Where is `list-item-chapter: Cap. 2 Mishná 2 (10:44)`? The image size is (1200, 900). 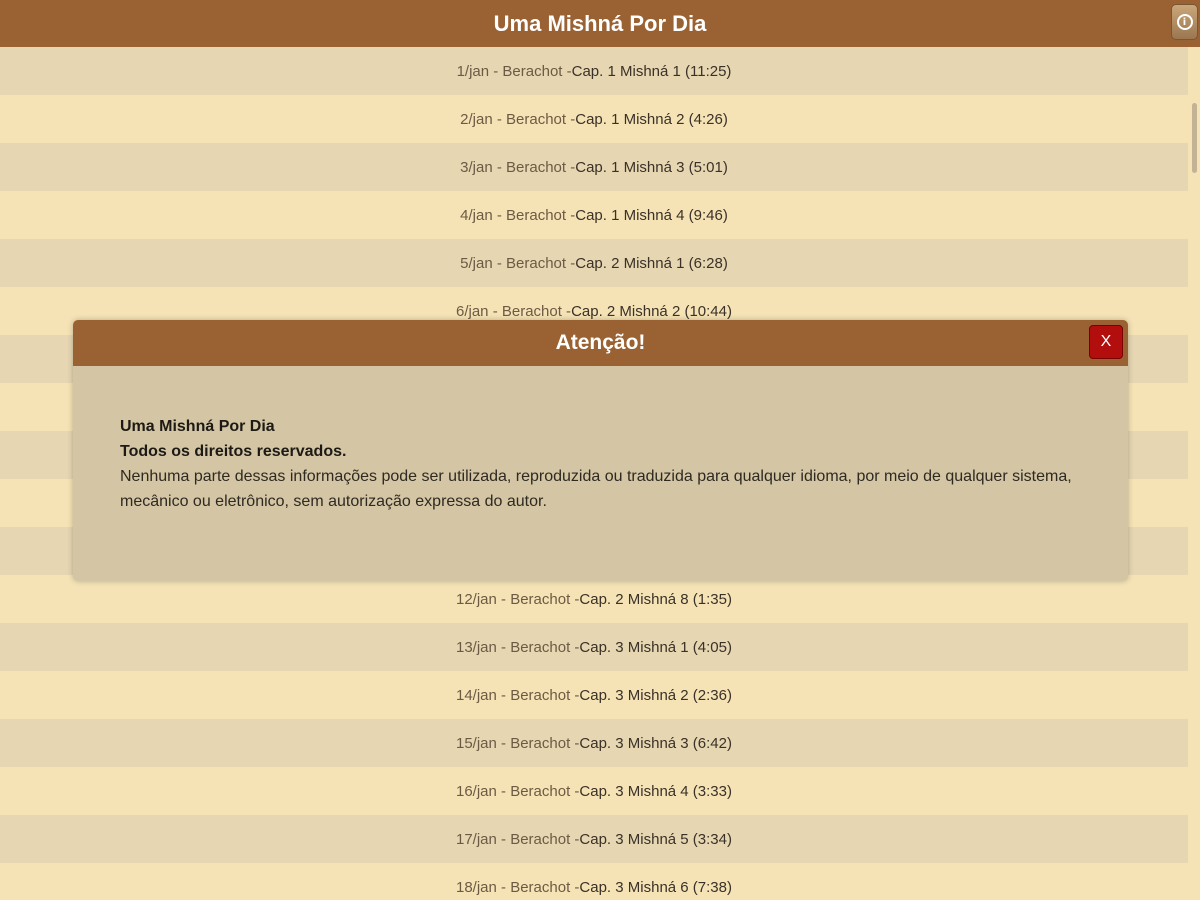 list-item-chapter: Cap. 2 Mishná 2 (10:44) is located at coordinates (651, 311).